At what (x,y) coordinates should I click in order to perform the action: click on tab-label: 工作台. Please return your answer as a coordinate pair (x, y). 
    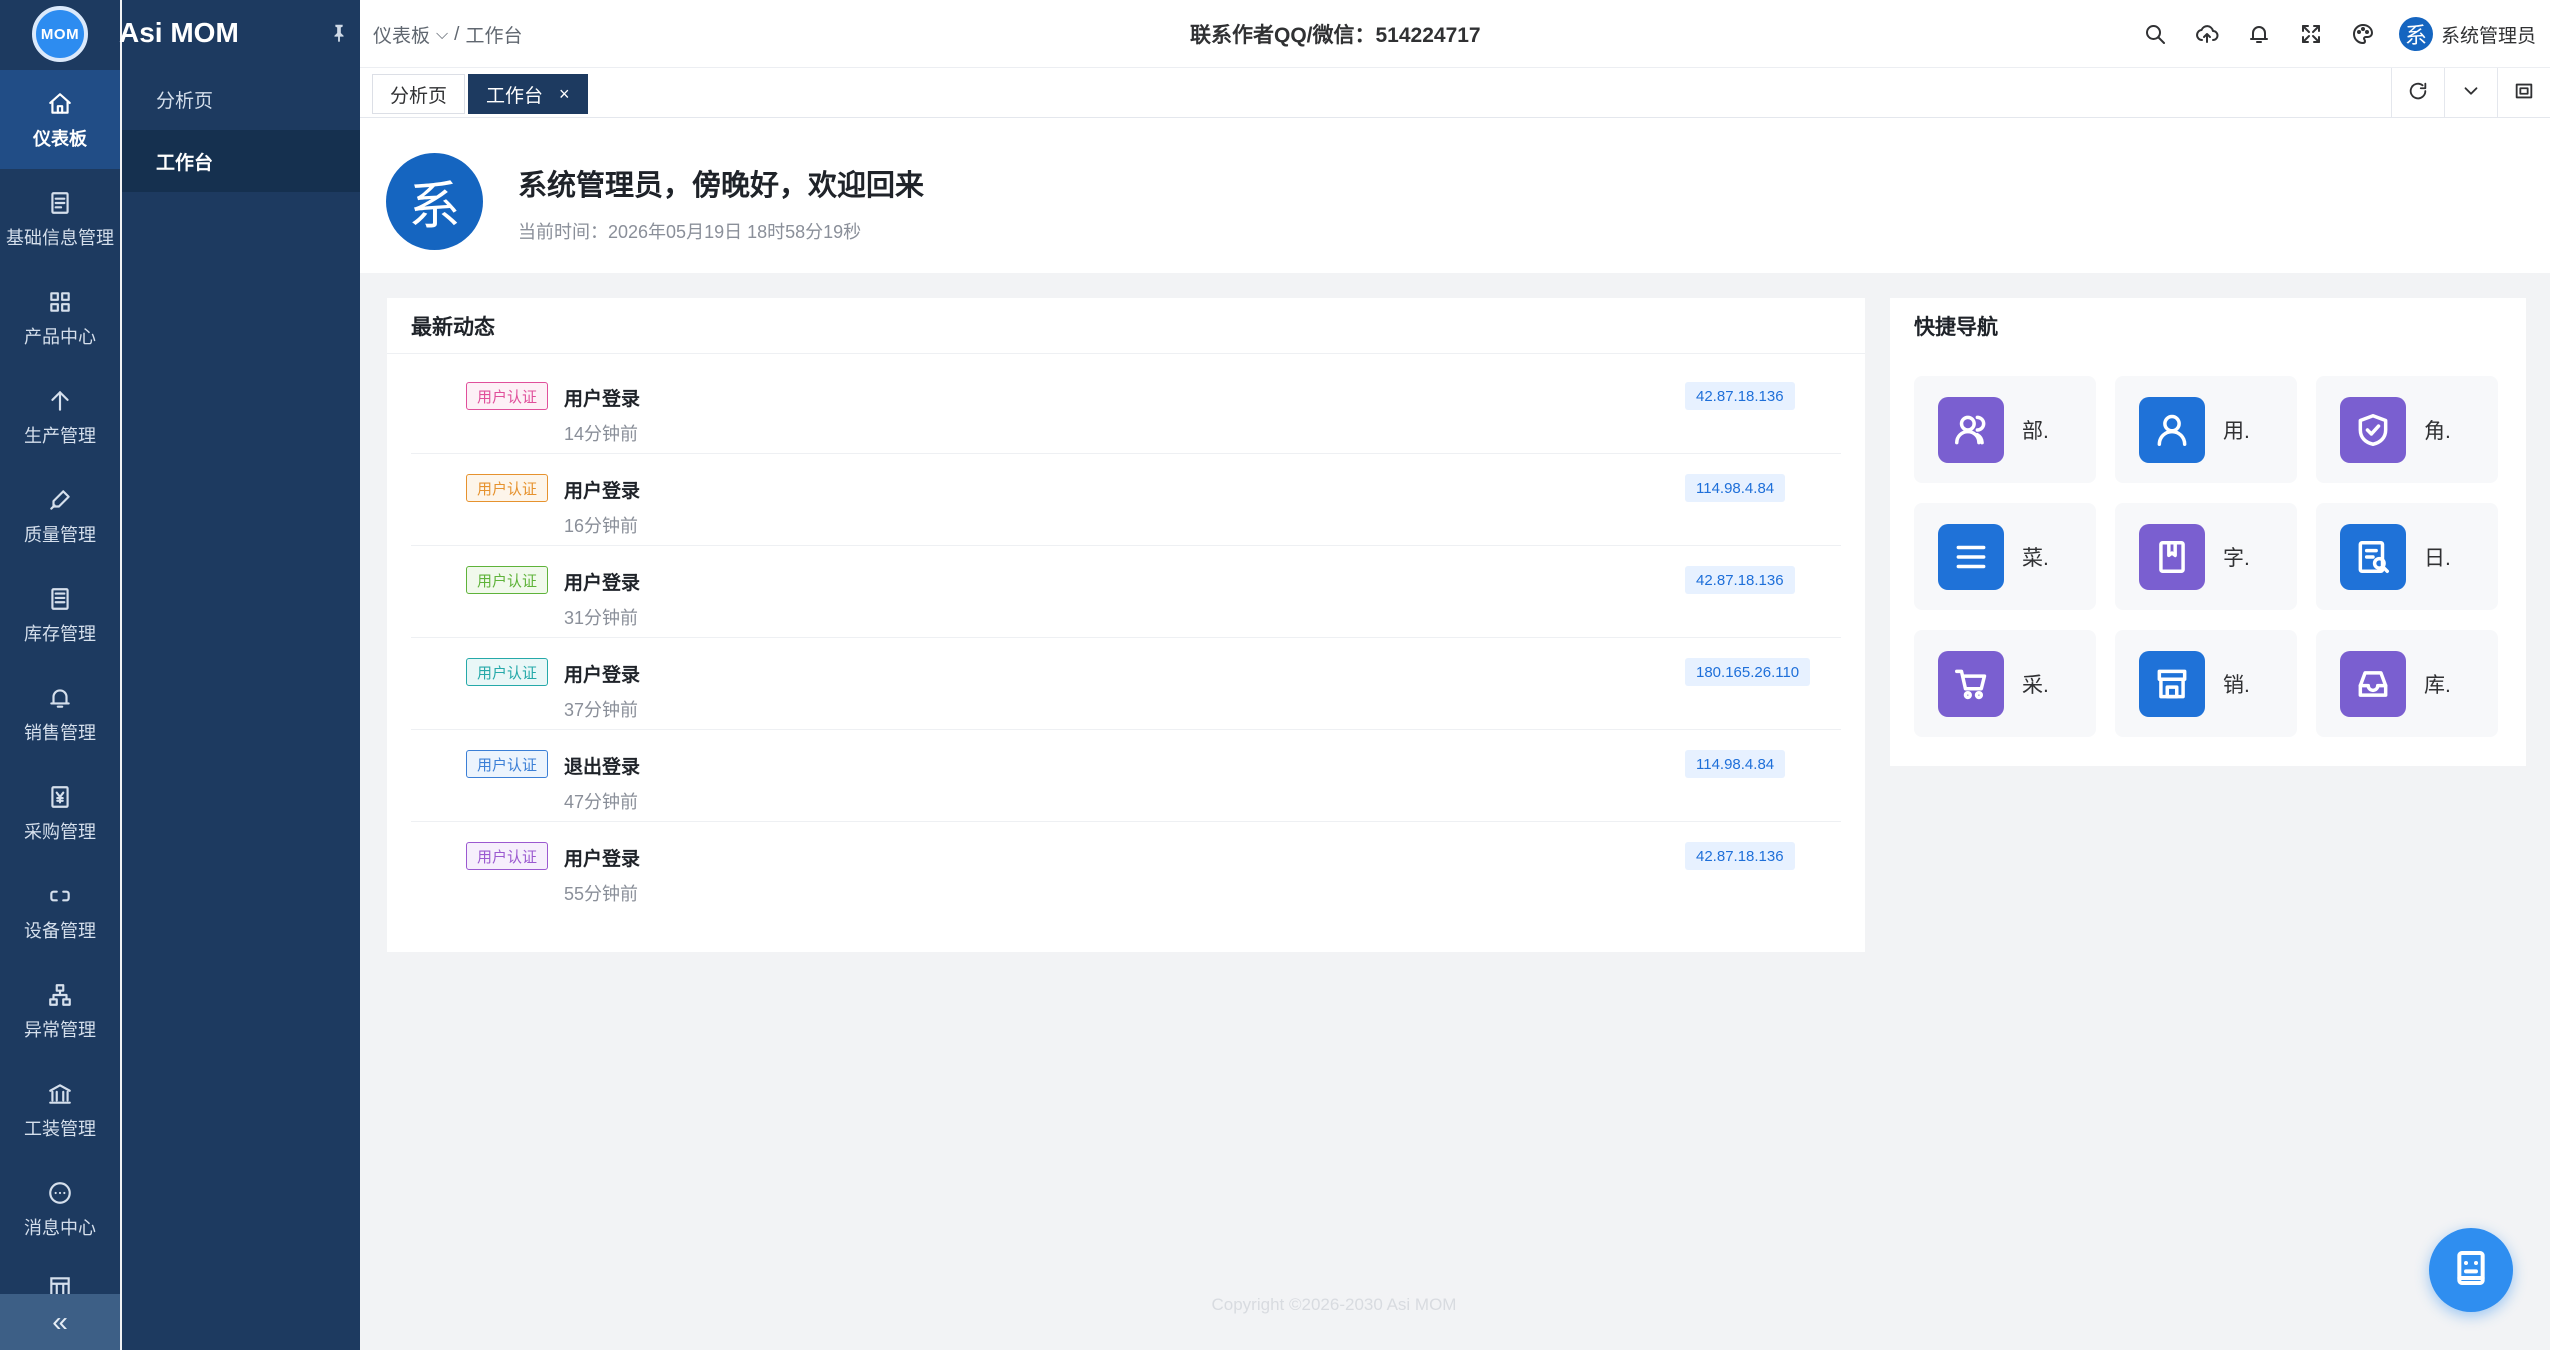
    Looking at the image, I should click on (515, 96).